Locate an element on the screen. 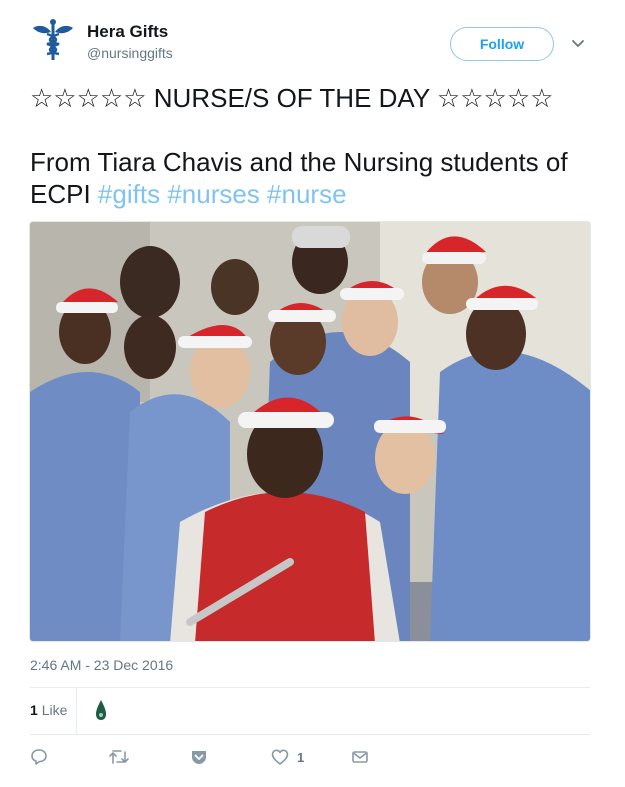 Image resolution: width=625 pixels, height=787 pixels. tweet-header: Hera Gifts @nursinggifts Follow is located at coordinates (312, 40).